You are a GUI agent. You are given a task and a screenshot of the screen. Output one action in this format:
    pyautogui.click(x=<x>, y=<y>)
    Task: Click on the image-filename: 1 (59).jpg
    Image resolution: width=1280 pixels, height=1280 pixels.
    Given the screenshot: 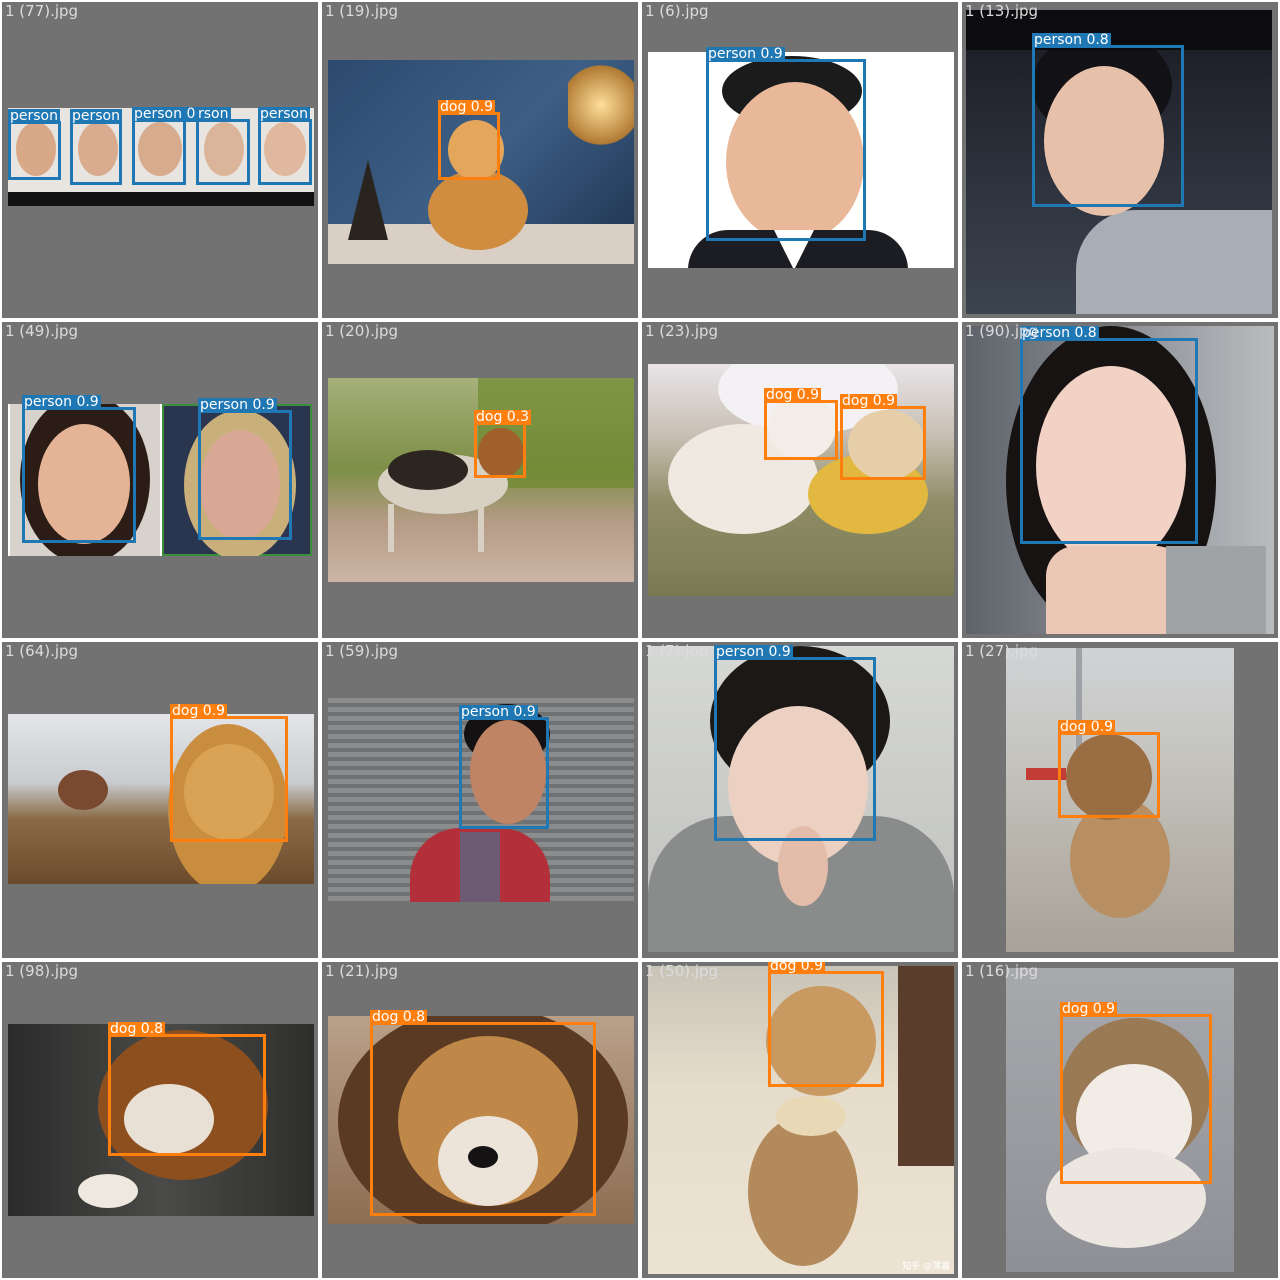 What is the action you would take?
    pyautogui.click(x=362, y=651)
    